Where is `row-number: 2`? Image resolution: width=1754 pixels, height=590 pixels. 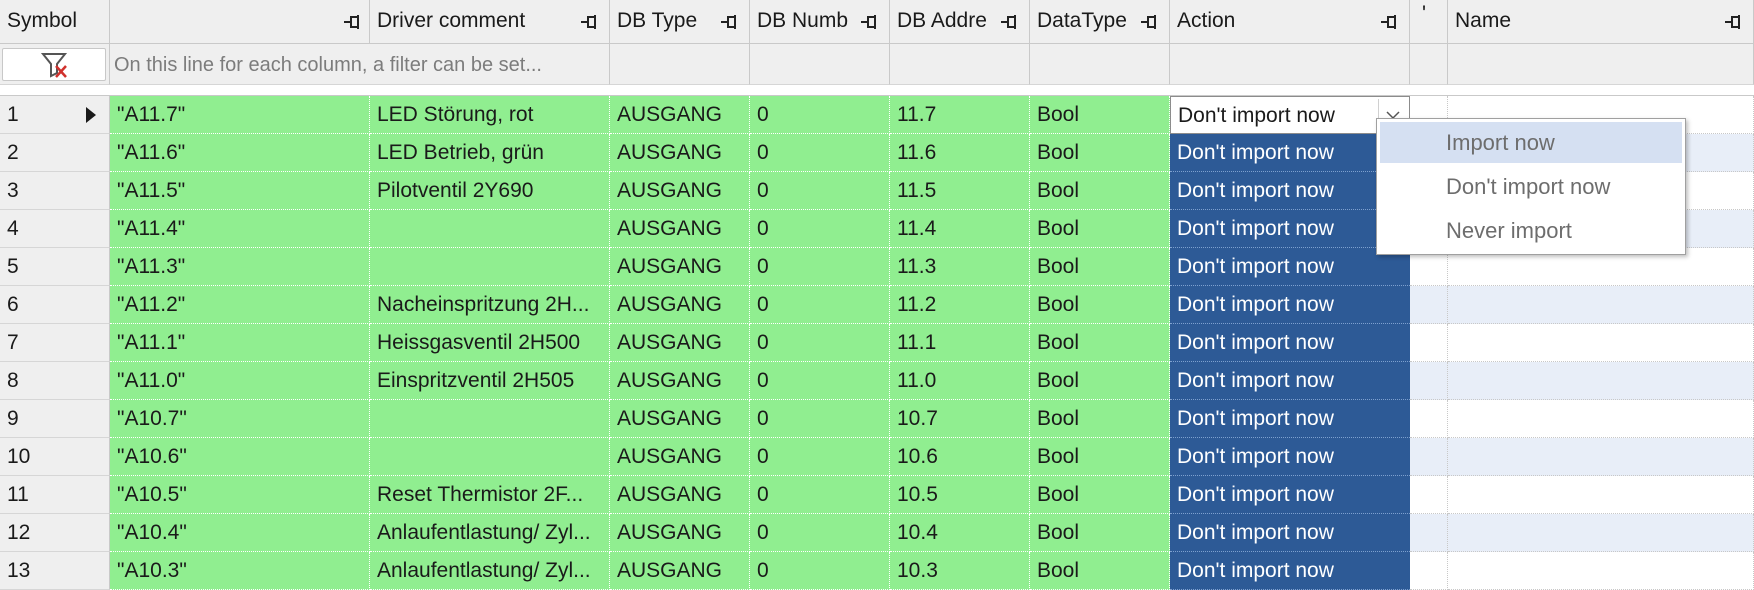
row-number: 2 is located at coordinates (55, 153).